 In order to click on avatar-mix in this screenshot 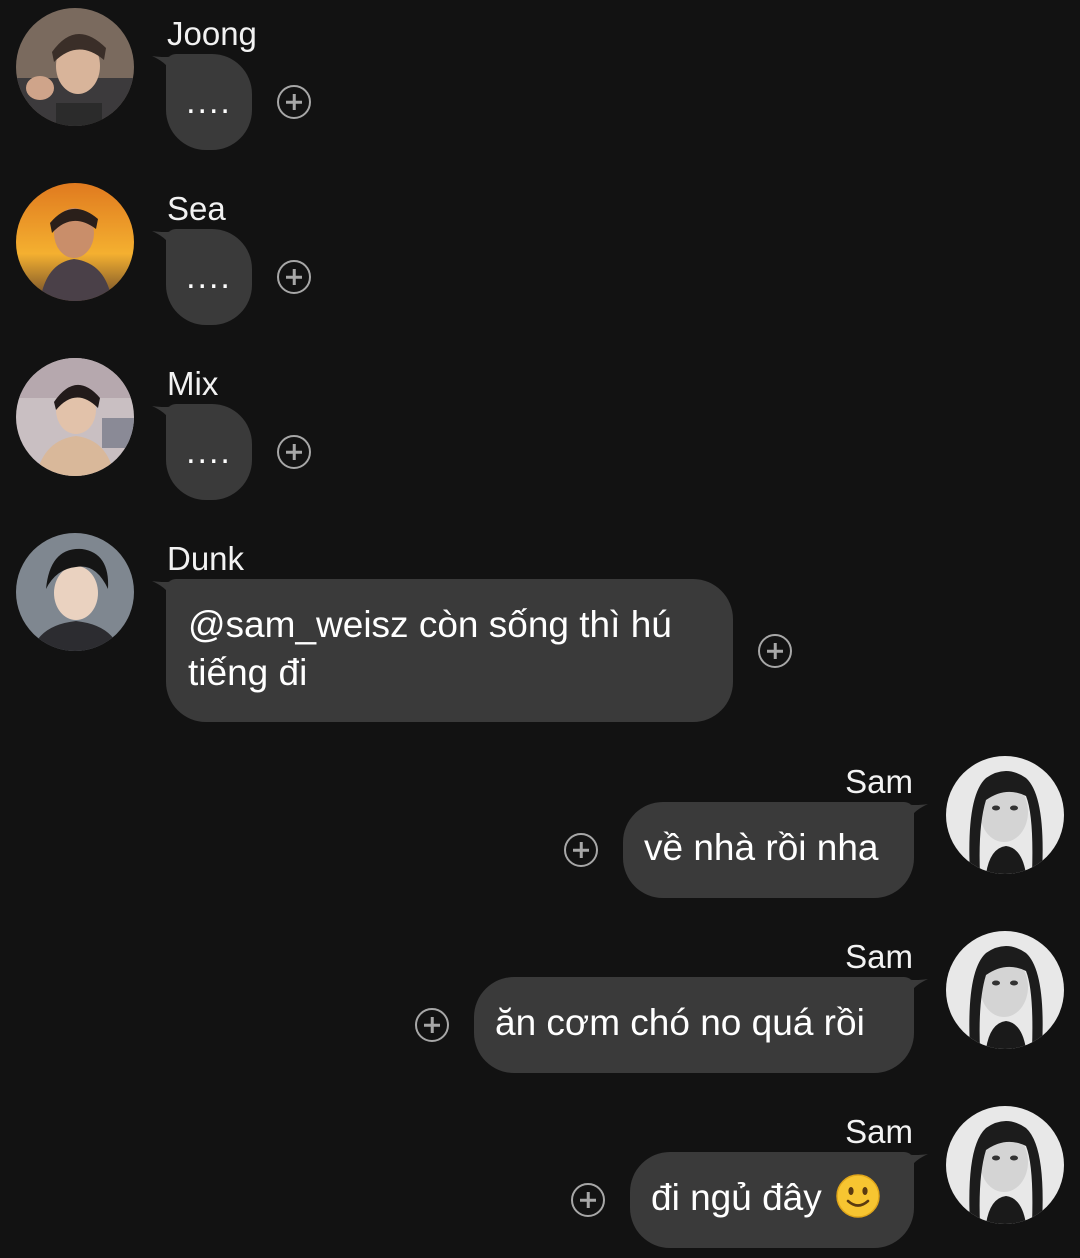, I will do `click(75, 417)`.